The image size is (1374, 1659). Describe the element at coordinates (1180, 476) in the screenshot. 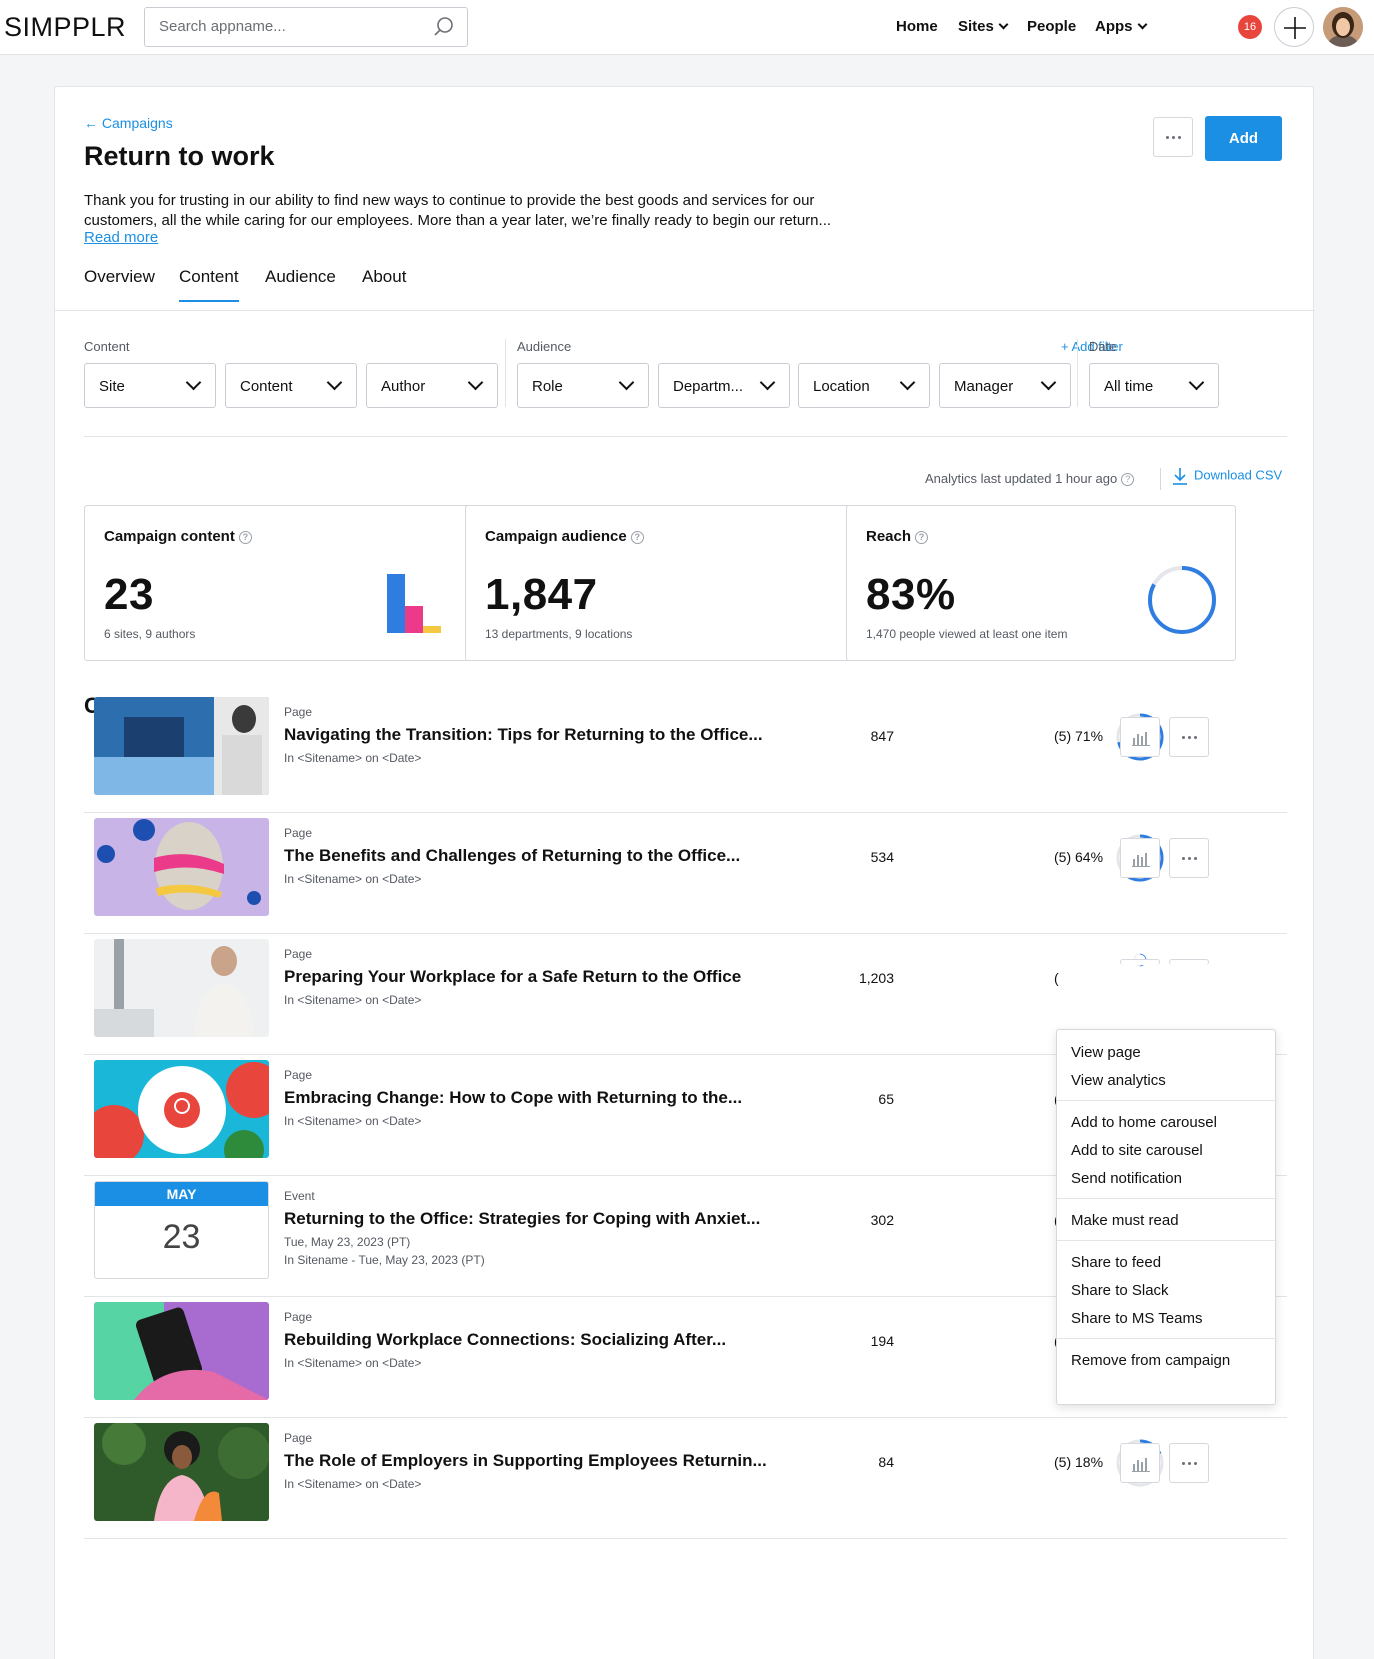

I see `download-icon` at that location.